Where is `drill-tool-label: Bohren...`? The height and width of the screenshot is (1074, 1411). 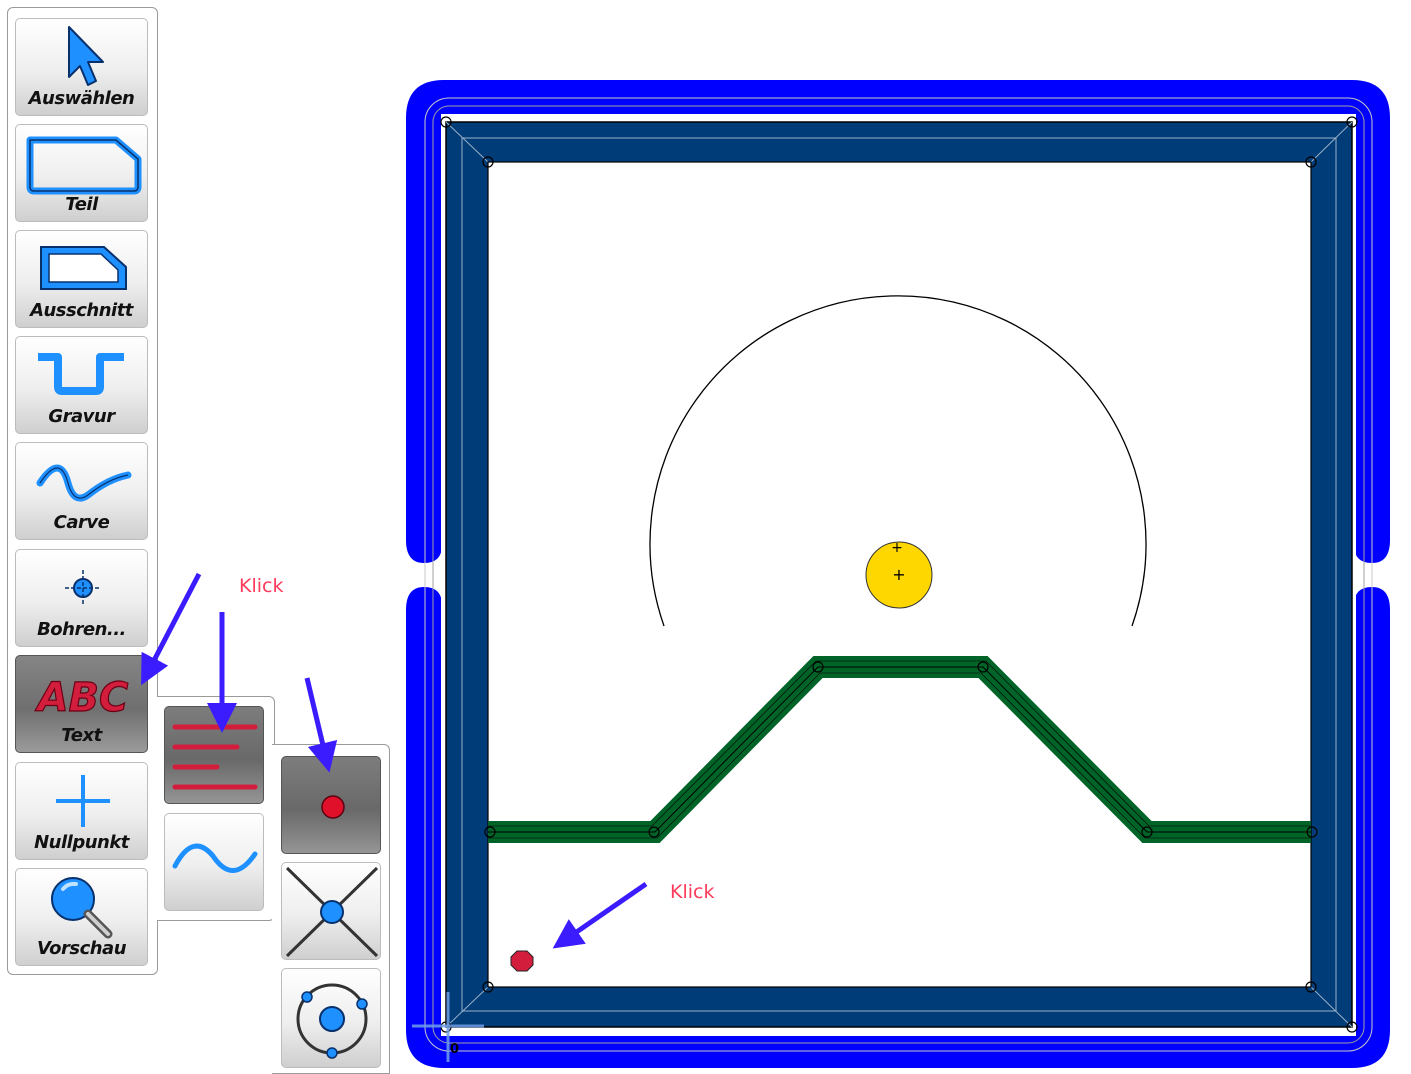 drill-tool-label: Bohren... is located at coordinates (81, 629).